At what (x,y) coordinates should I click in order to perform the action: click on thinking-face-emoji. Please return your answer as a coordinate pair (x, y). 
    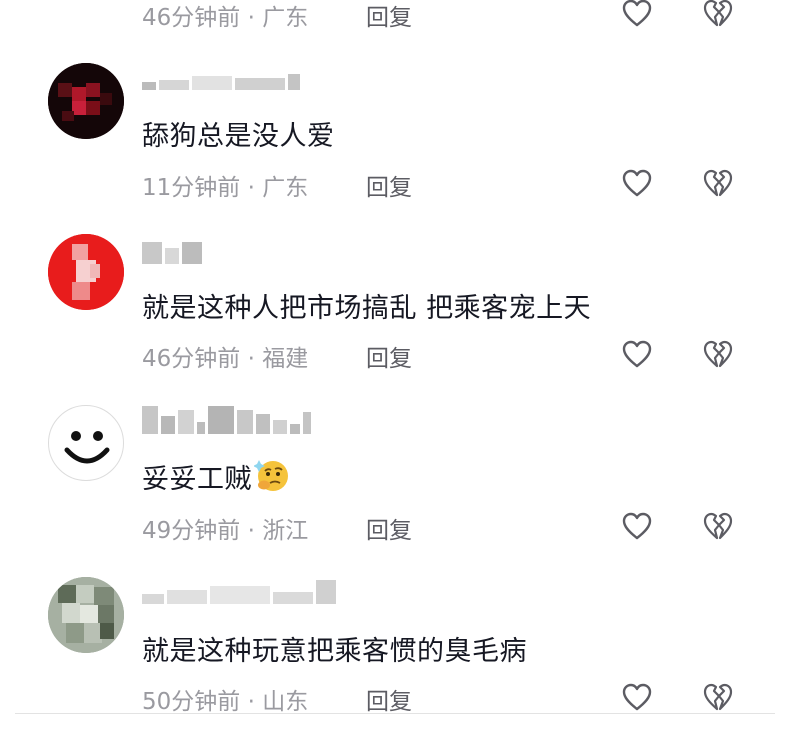
    Looking at the image, I should click on (271, 475).